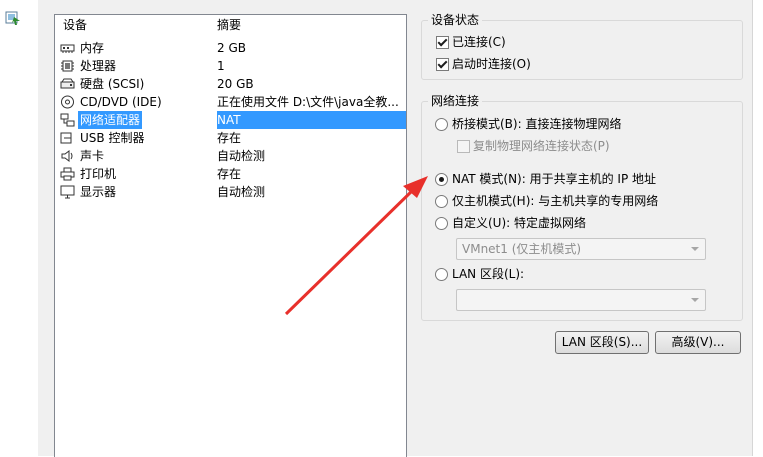 This screenshot has height=457, width=763. I want to click on memory-icon, so click(67, 48).